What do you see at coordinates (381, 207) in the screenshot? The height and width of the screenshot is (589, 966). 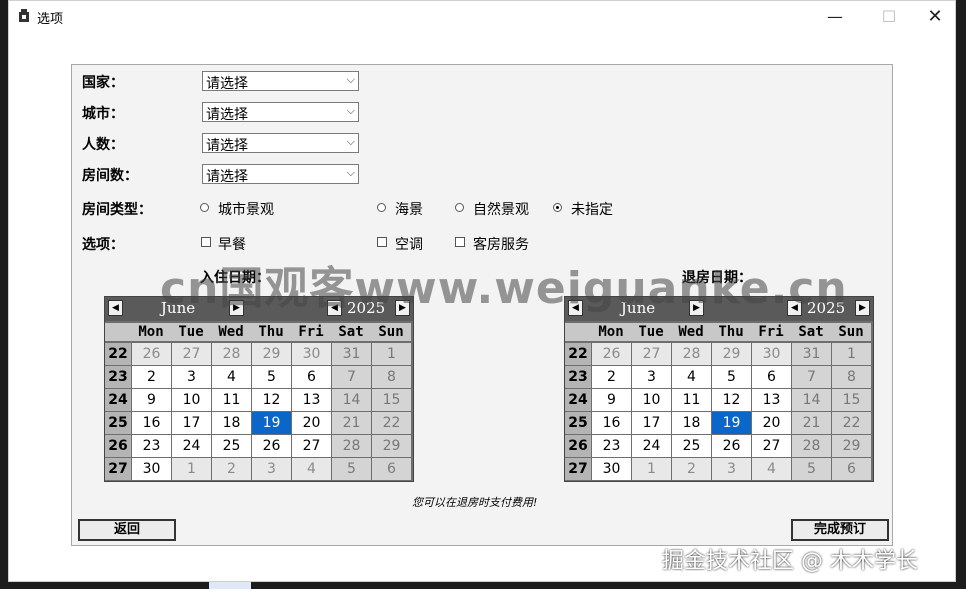 I see `radio-sea-view` at bounding box center [381, 207].